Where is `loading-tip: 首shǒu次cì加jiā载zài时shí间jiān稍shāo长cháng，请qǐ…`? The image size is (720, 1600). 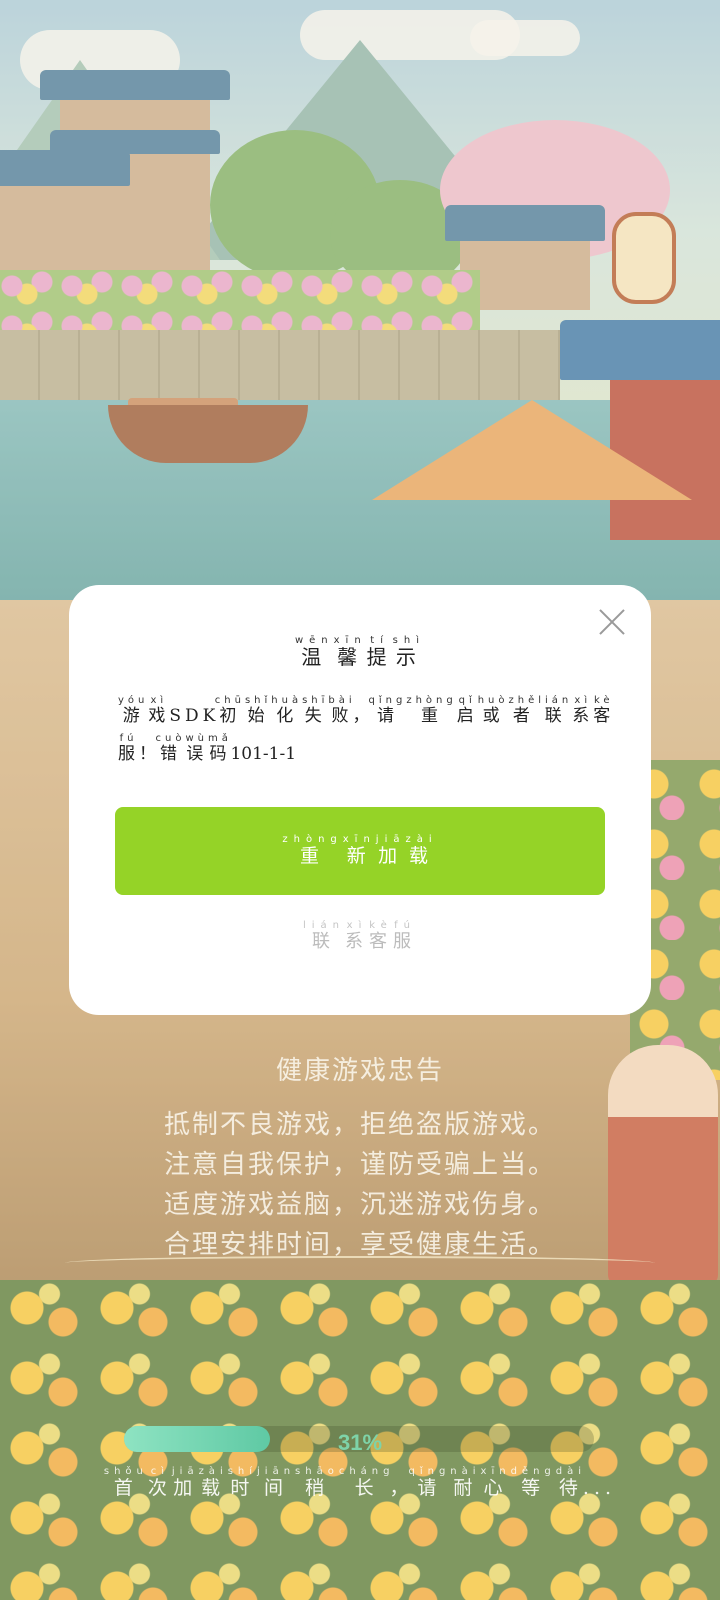 loading-tip: 首shǒu次cì加jiā载zài时shí间jiān稍shāo长cháng，请qǐ… is located at coordinates (360, 1482).